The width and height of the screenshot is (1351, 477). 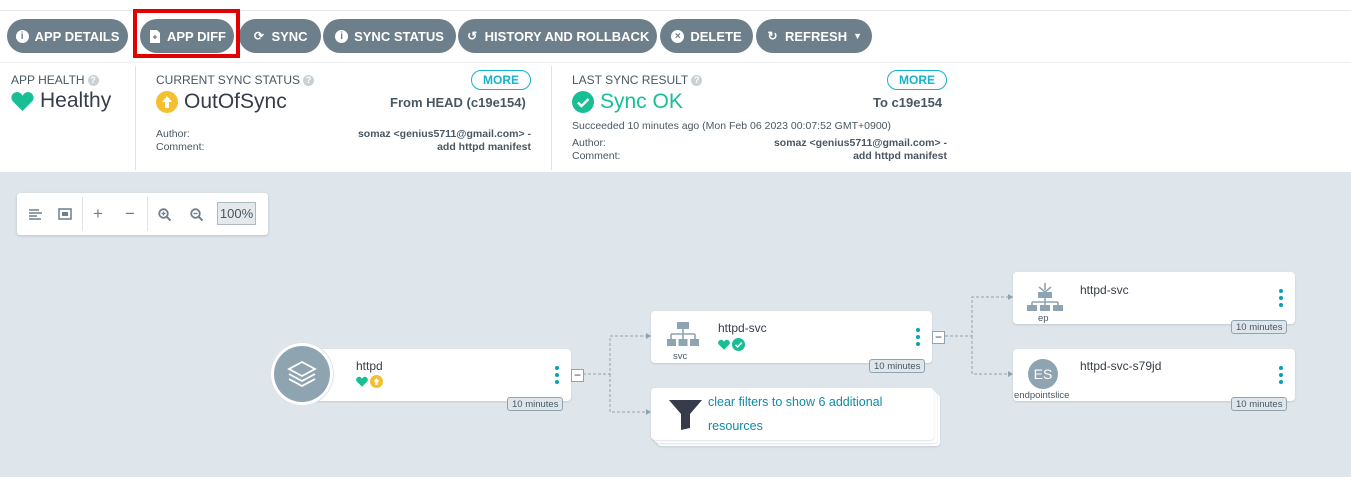 What do you see at coordinates (376, 381) in the screenshot?
I see `arrow-up-circle-icon` at bounding box center [376, 381].